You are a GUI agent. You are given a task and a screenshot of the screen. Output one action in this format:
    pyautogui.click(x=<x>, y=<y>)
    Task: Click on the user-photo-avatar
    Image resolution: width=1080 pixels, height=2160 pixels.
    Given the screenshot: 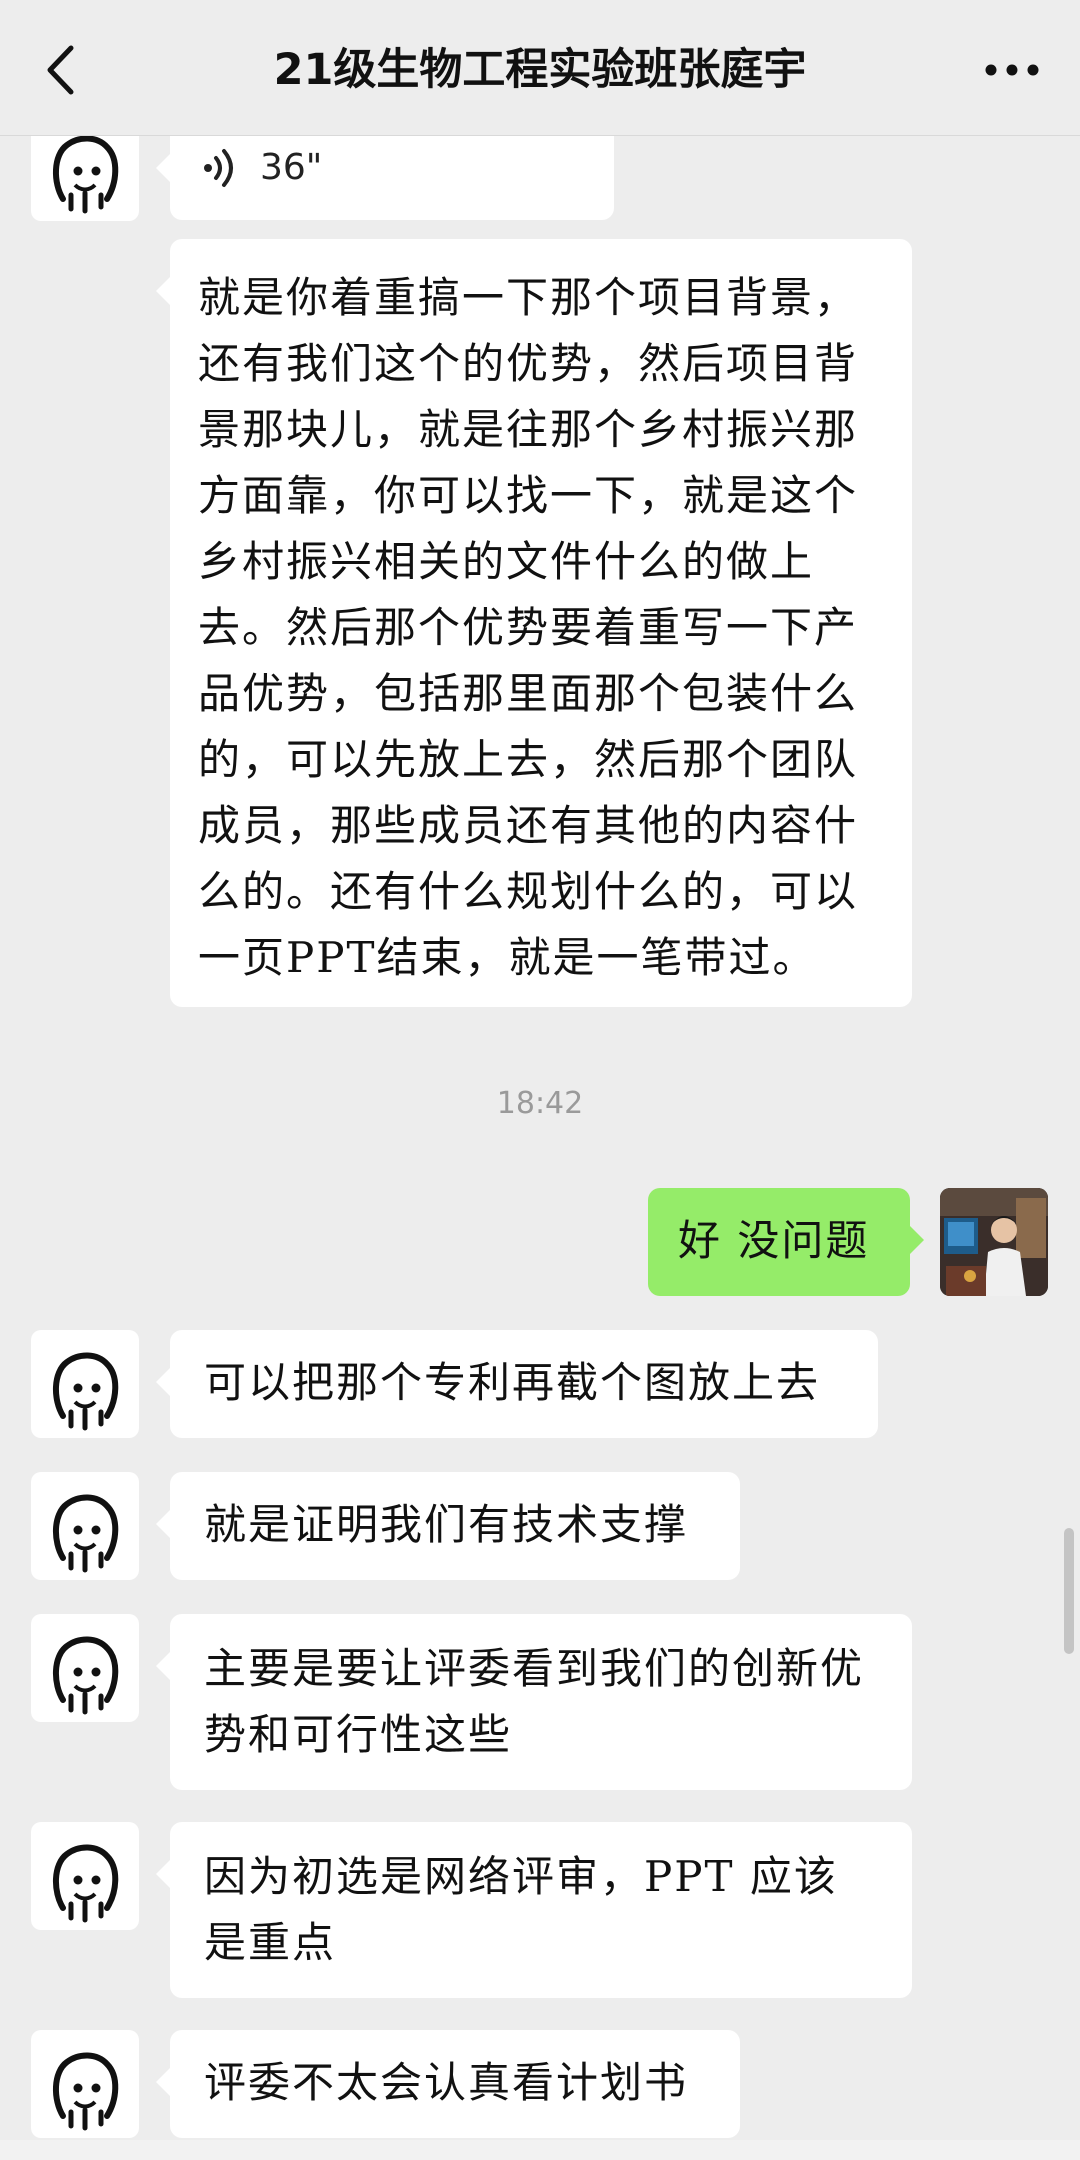 What is the action you would take?
    pyautogui.click(x=994, y=1242)
    